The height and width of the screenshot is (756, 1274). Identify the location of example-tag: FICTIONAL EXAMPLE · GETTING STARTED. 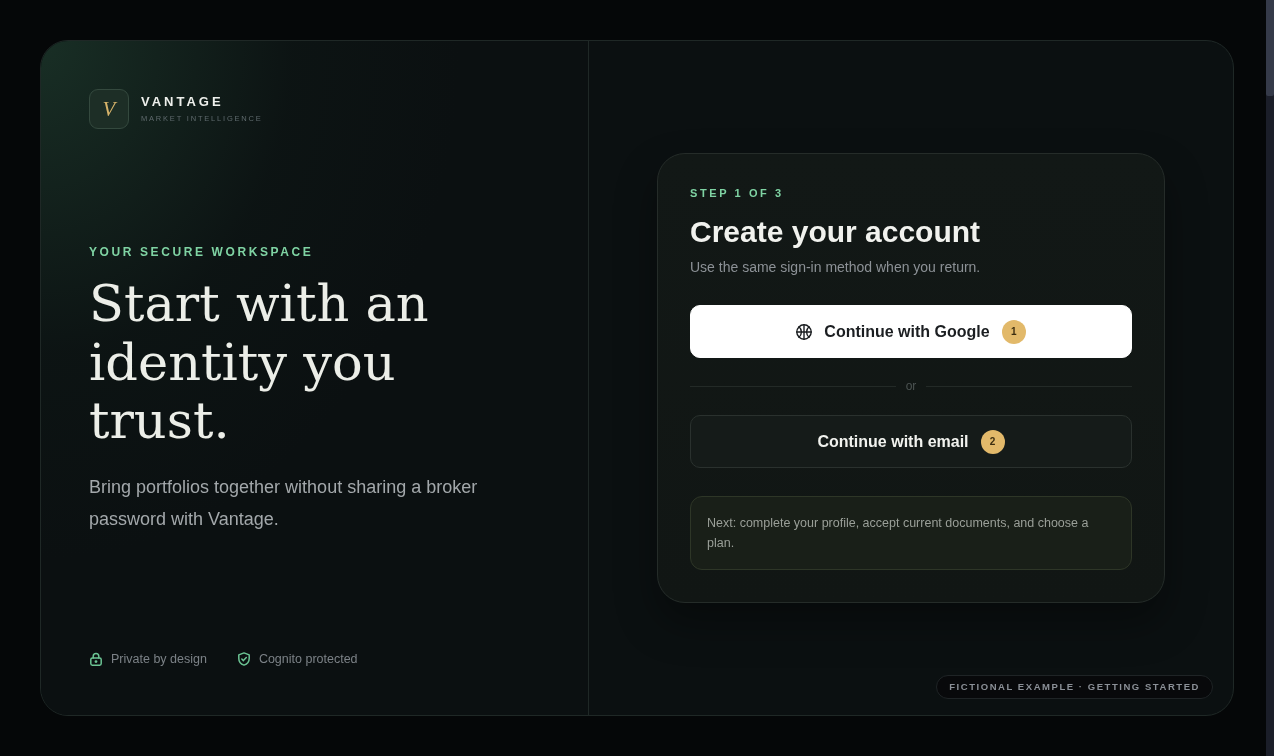
(1074, 687).